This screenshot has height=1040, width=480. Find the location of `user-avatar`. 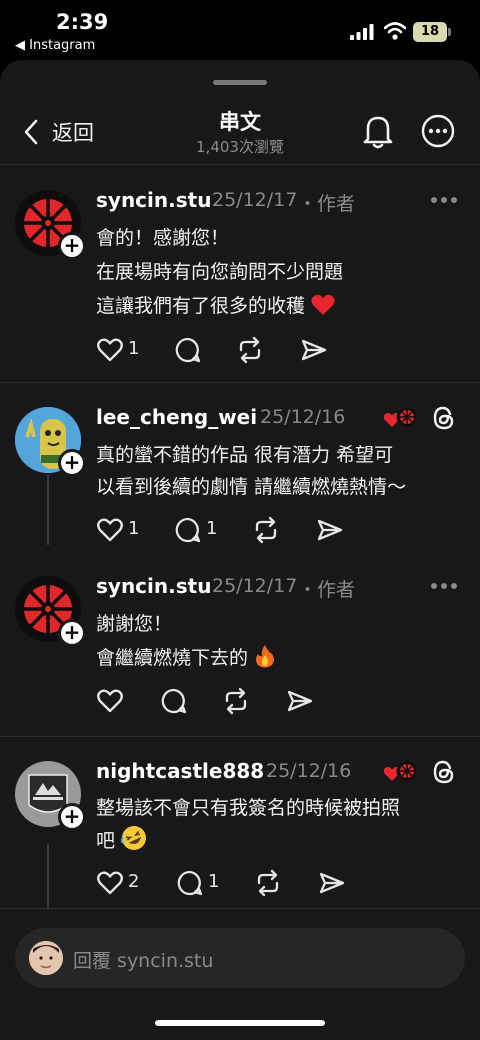

user-avatar is located at coordinates (46, 958).